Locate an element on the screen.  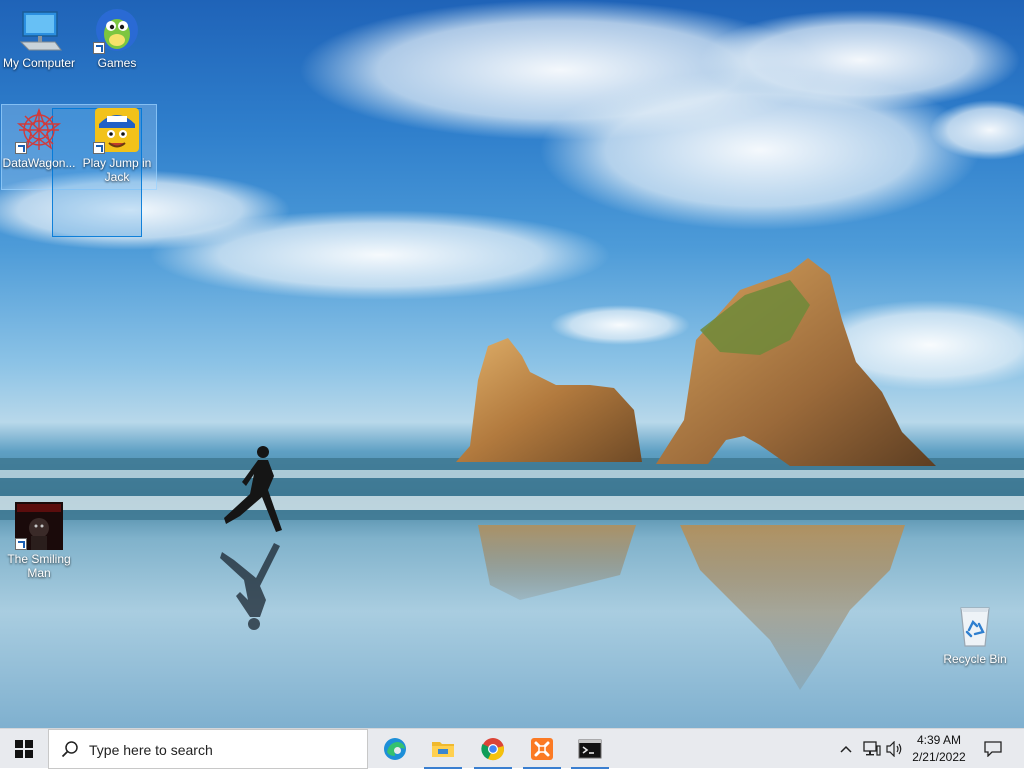
taskbar-app-xampp is located at coordinates (542, 749).